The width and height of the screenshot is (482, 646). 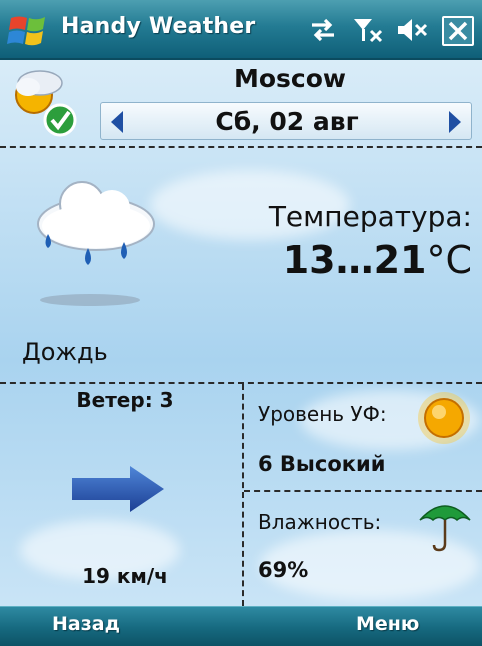 What do you see at coordinates (368, 30) in the screenshot?
I see `signal-icon` at bounding box center [368, 30].